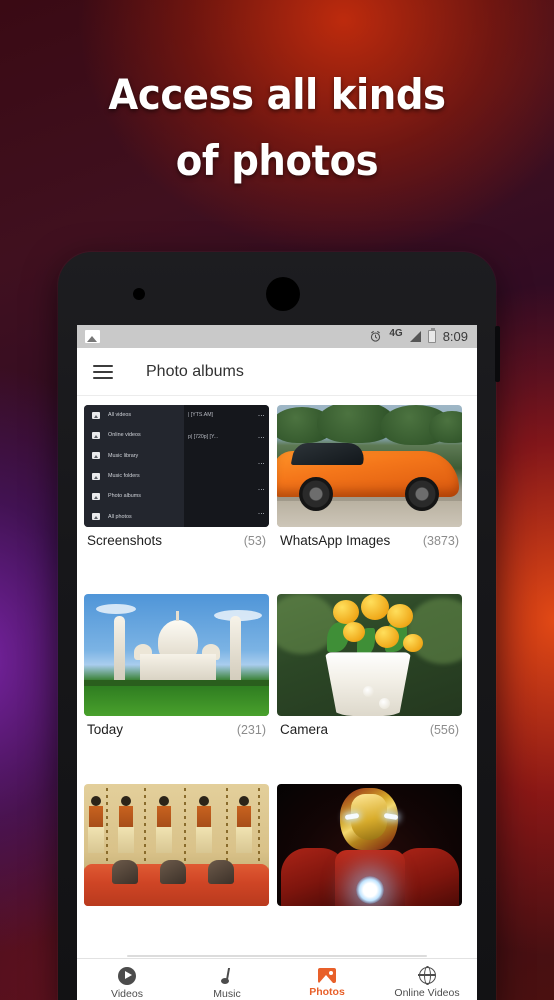  What do you see at coordinates (96, 435) in the screenshot?
I see `online-video-icon` at bounding box center [96, 435].